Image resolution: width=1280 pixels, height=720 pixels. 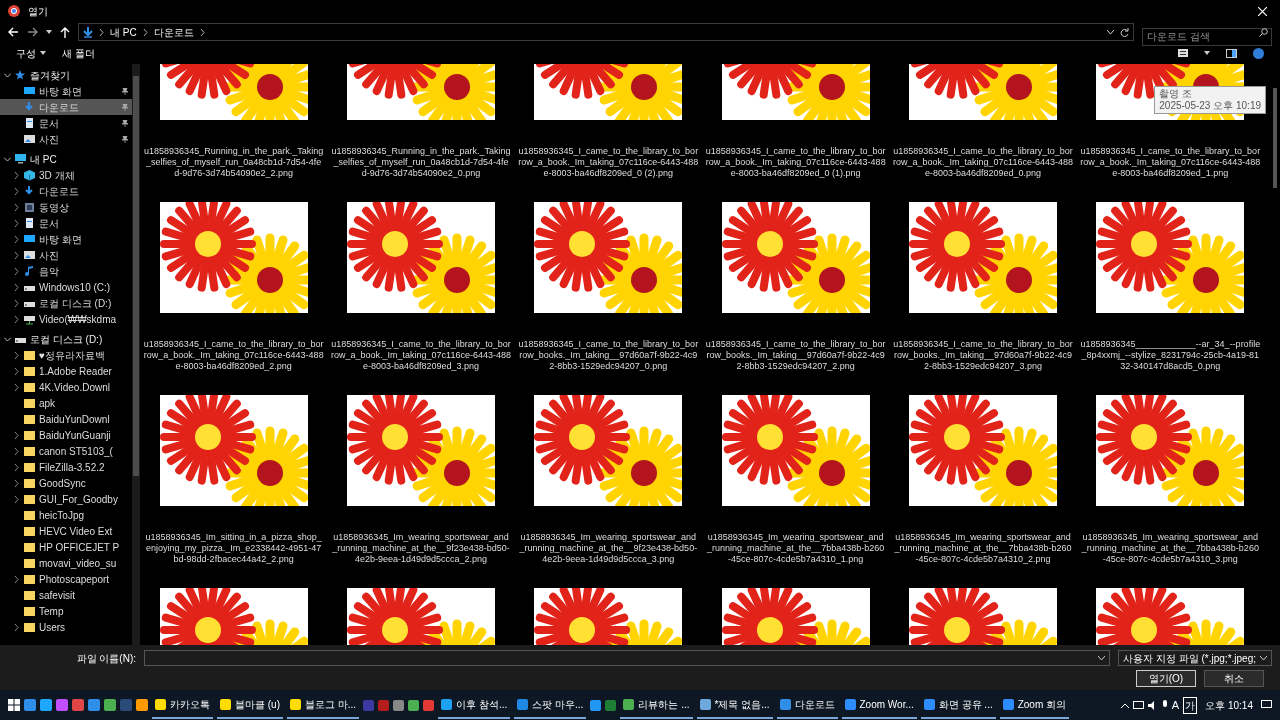 I want to click on tree-item: Photoscapeport, so click(x=66, y=579).